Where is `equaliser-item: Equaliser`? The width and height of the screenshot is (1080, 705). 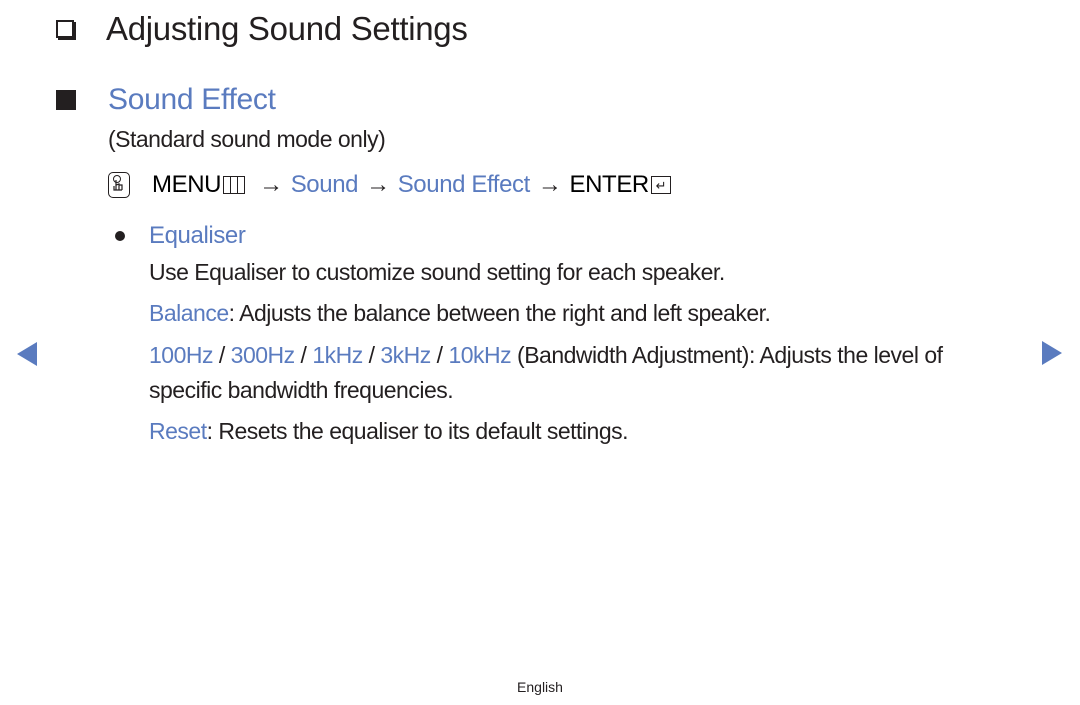
equaliser-item: Equaliser is located at coordinates (180, 236).